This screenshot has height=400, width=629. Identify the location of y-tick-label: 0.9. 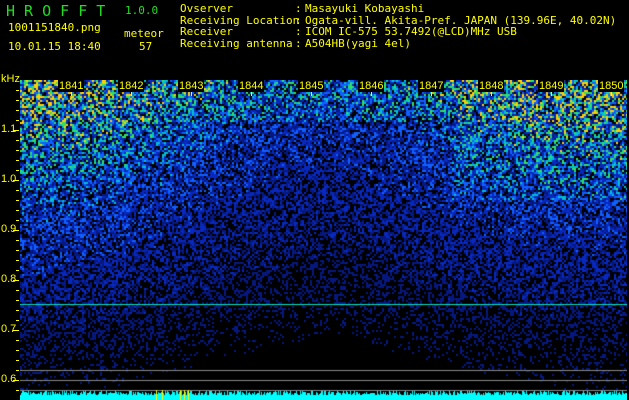
(9, 229).